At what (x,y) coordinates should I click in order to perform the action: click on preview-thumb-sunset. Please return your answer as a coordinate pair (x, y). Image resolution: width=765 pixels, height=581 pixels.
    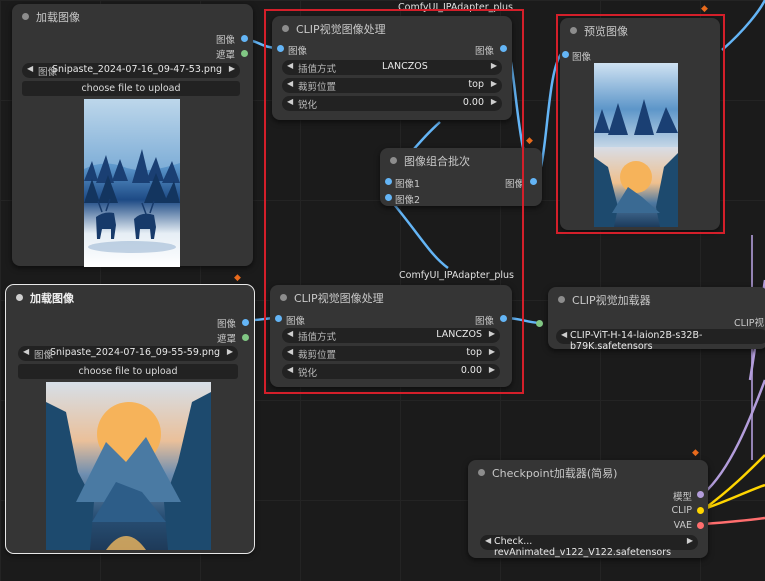
    Looking at the image, I should click on (636, 187).